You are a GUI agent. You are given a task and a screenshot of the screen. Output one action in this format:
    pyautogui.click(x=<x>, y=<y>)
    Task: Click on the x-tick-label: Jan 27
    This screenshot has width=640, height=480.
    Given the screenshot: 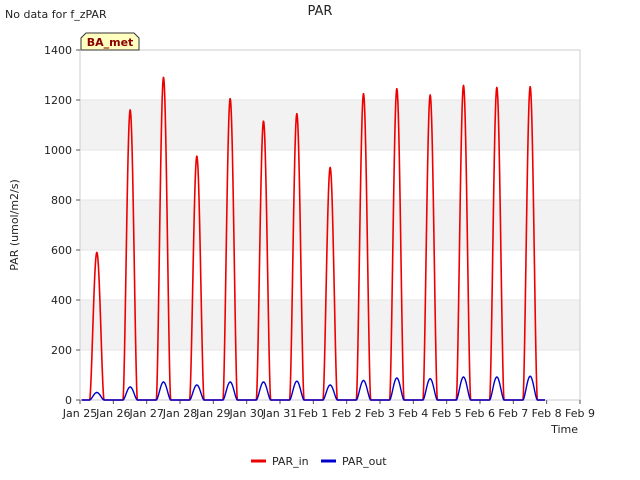 What is the action you would take?
    pyautogui.click(x=145, y=413)
    